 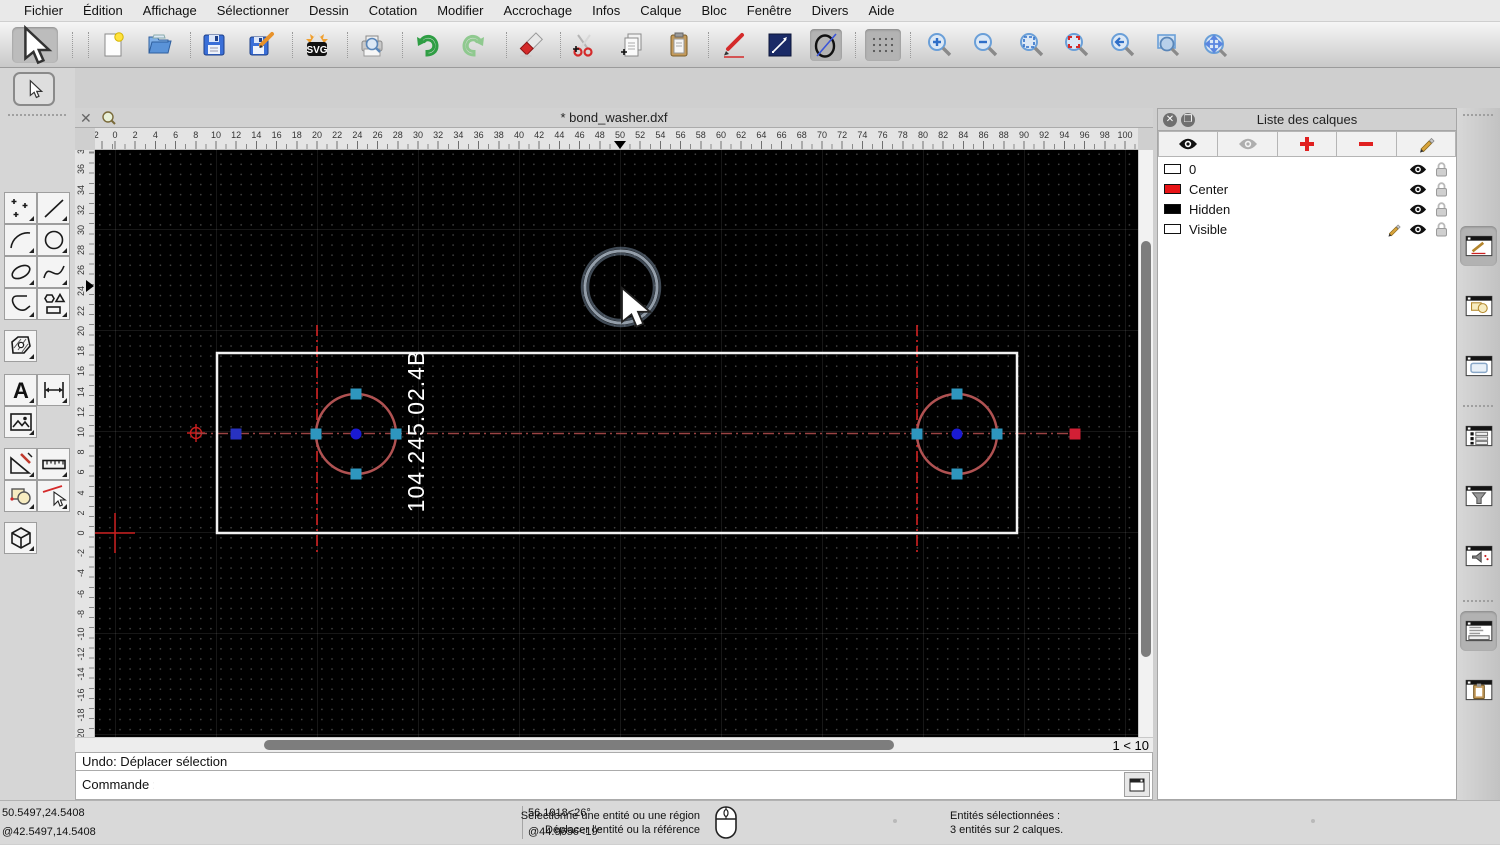 What do you see at coordinates (734, 45) in the screenshot?
I see `pen-edit-button` at bounding box center [734, 45].